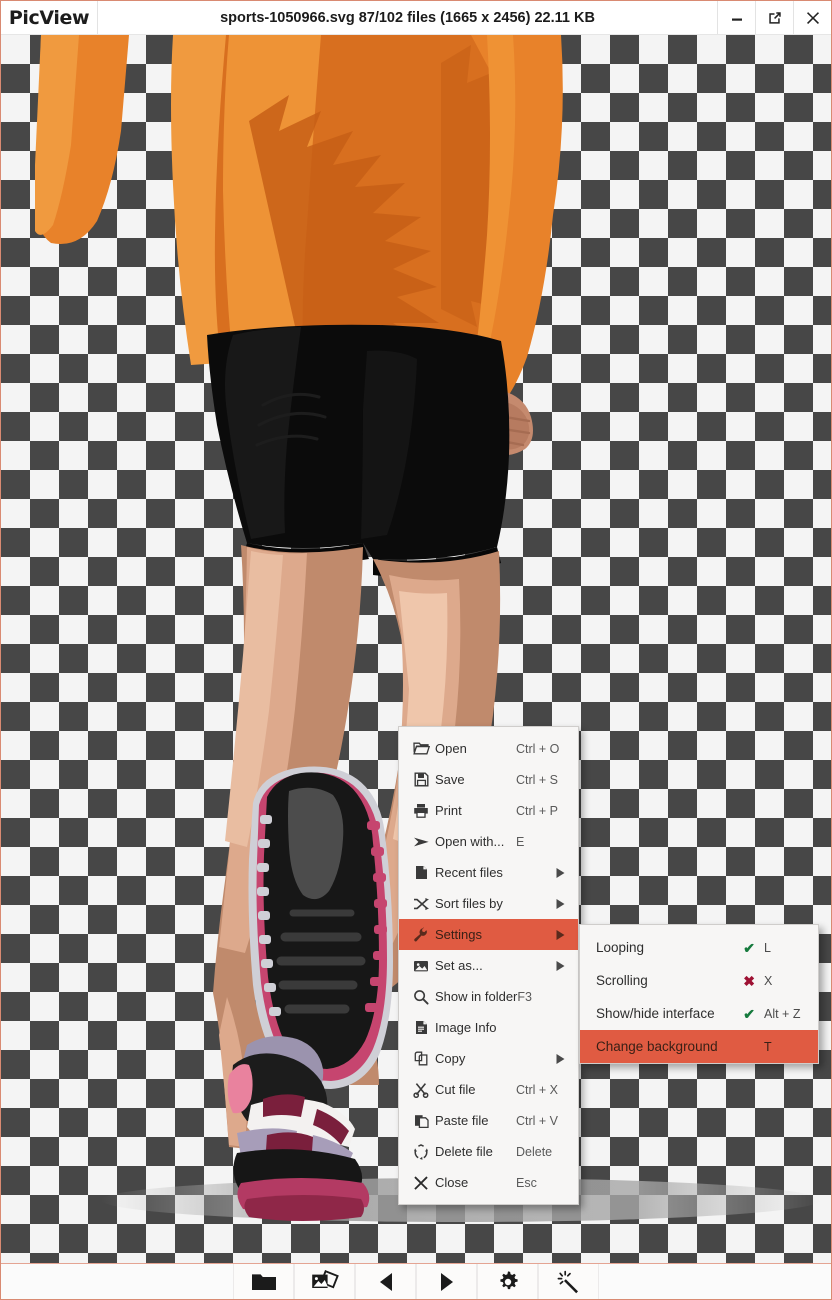 Image resolution: width=832 pixels, height=1300 pixels. Describe the element at coordinates (775, 981) in the screenshot. I see `submenu-item-state: ✖ X` at that location.